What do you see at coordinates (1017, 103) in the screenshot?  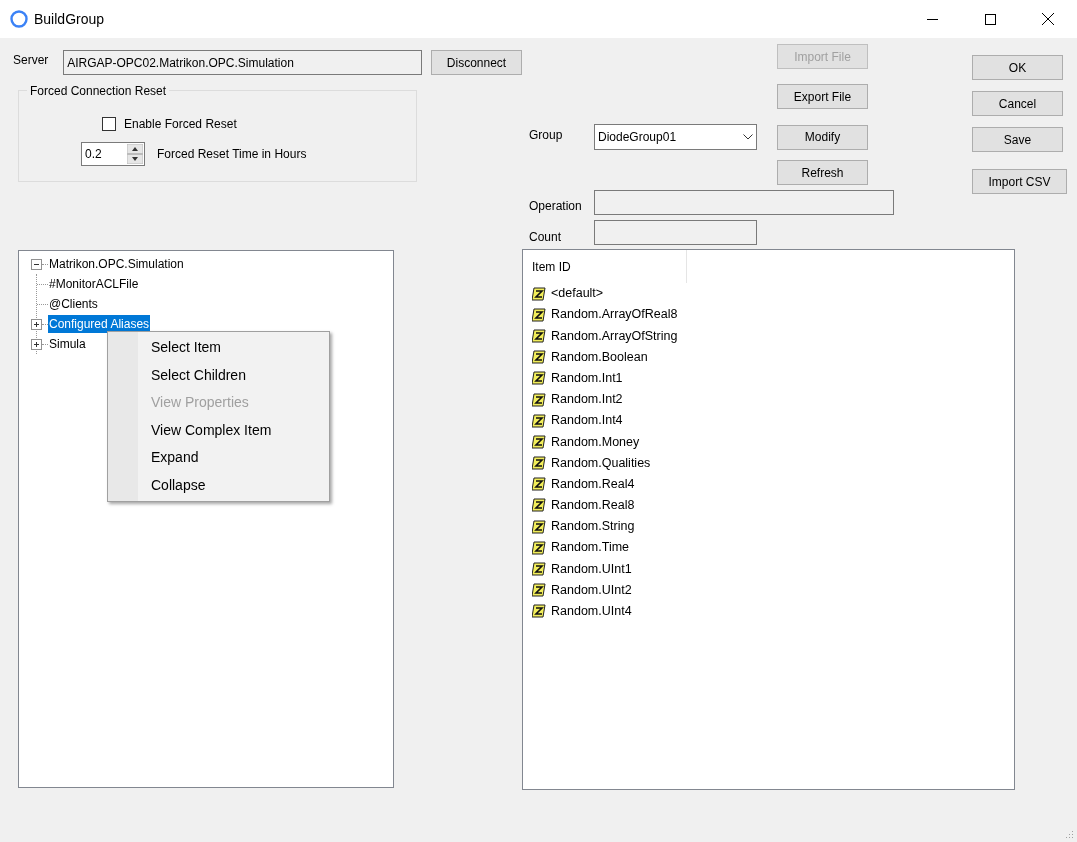 I see `push-button: Cancel` at bounding box center [1017, 103].